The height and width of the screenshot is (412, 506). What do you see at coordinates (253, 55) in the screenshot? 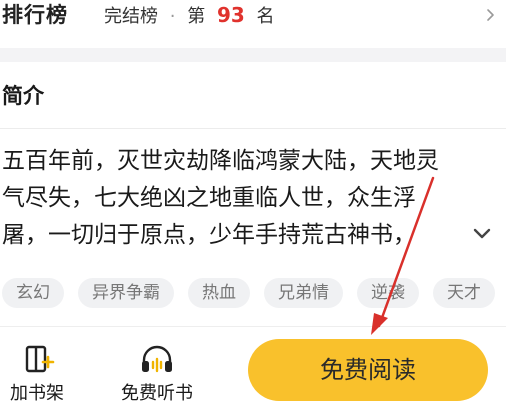
I see `section-divider` at bounding box center [253, 55].